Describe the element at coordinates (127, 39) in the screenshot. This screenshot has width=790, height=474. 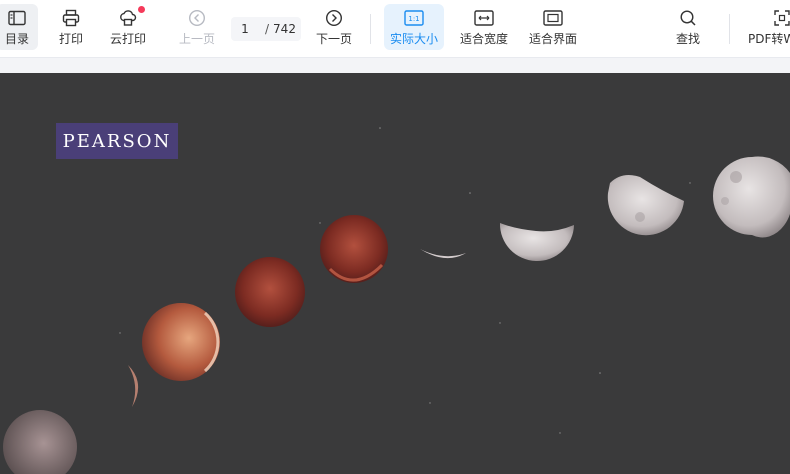
I see `cloud-print-label: 云打印` at that location.